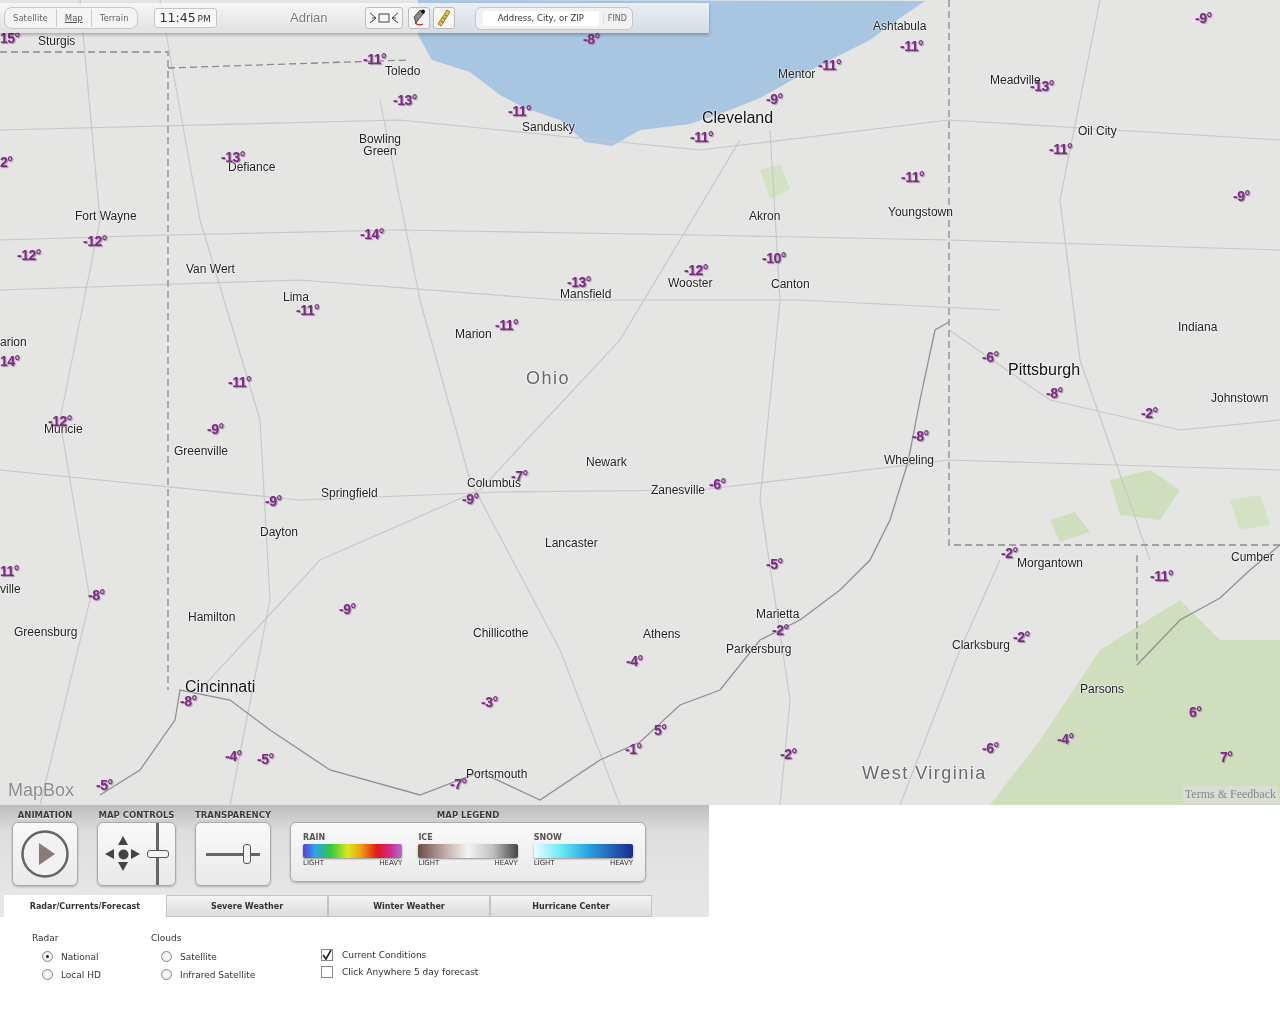 Image resolution: width=1280 pixels, height=1024 pixels. I want to click on temperature-marker: -1°, so click(633, 749).